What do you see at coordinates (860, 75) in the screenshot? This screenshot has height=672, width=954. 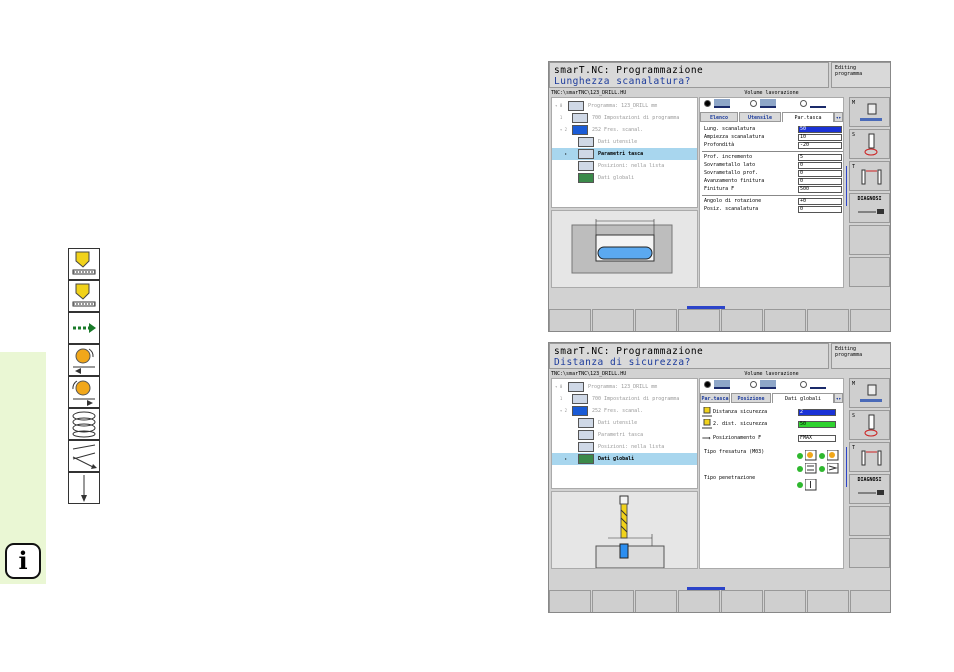 I see `mode-indicator: Editing programma` at bounding box center [860, 75].